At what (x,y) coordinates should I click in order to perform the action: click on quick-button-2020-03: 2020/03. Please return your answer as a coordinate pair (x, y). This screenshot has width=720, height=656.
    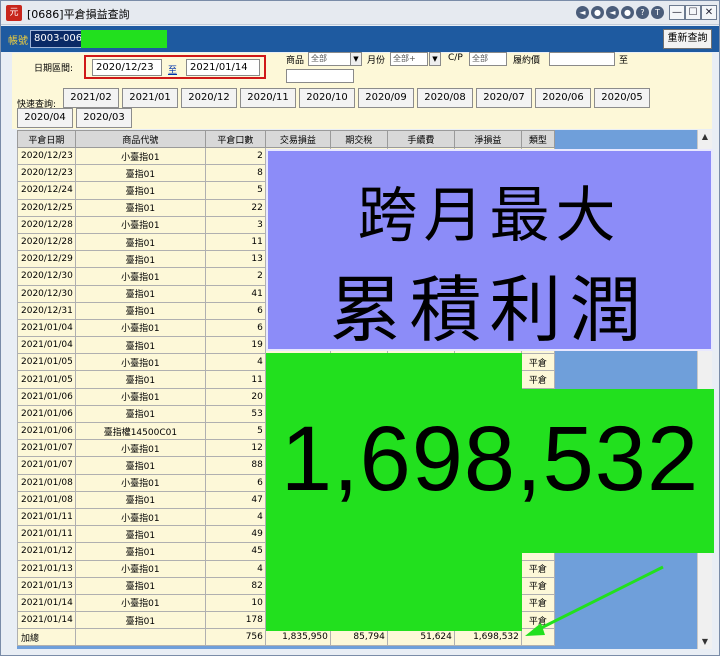
    Looking at the image, I should click on (104, 118).